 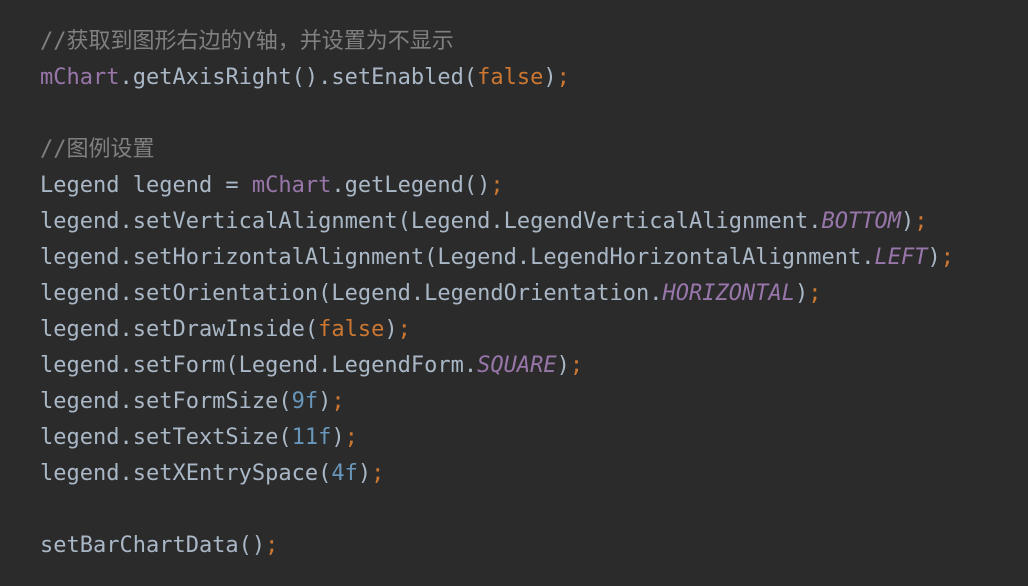 What do you see at coordinates (186, 473) in the screenshot?
I see `code-token-plain: legend.setXEntrySpace(` at bounding box center [186, 473].